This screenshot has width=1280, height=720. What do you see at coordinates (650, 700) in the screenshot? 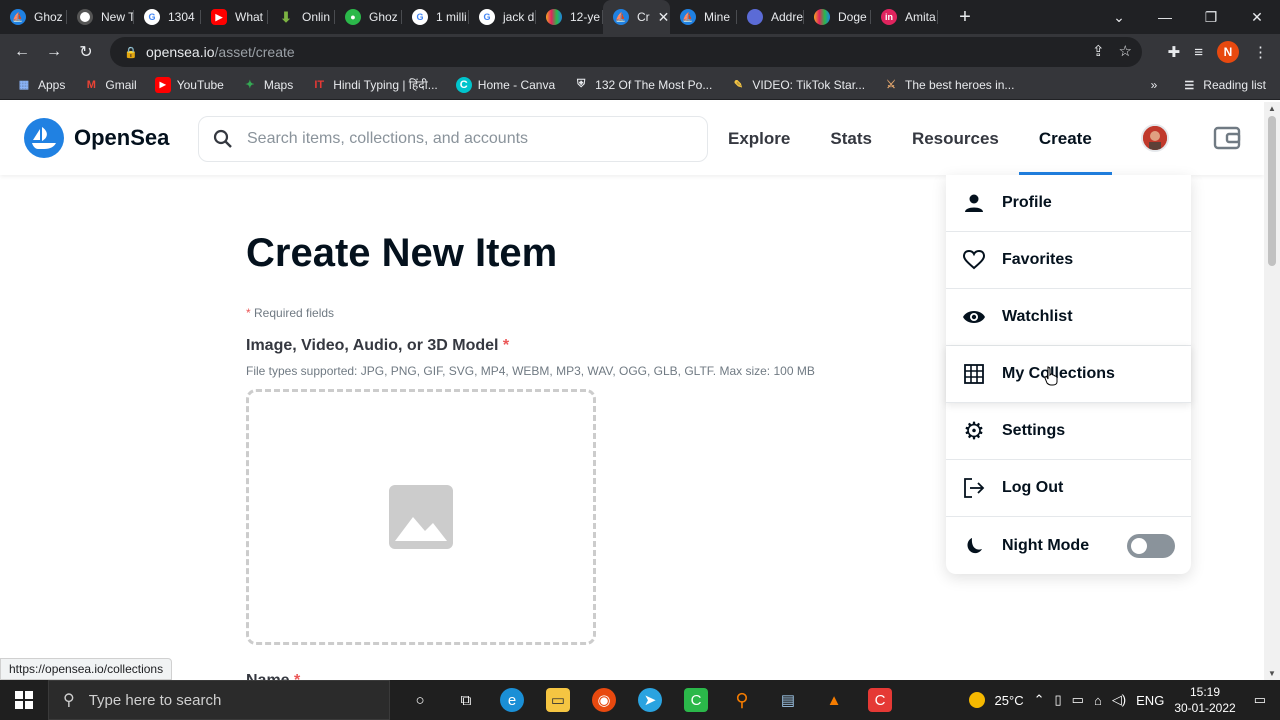
I see `telegram-icon: ➤` at bounding box center [650, 700].